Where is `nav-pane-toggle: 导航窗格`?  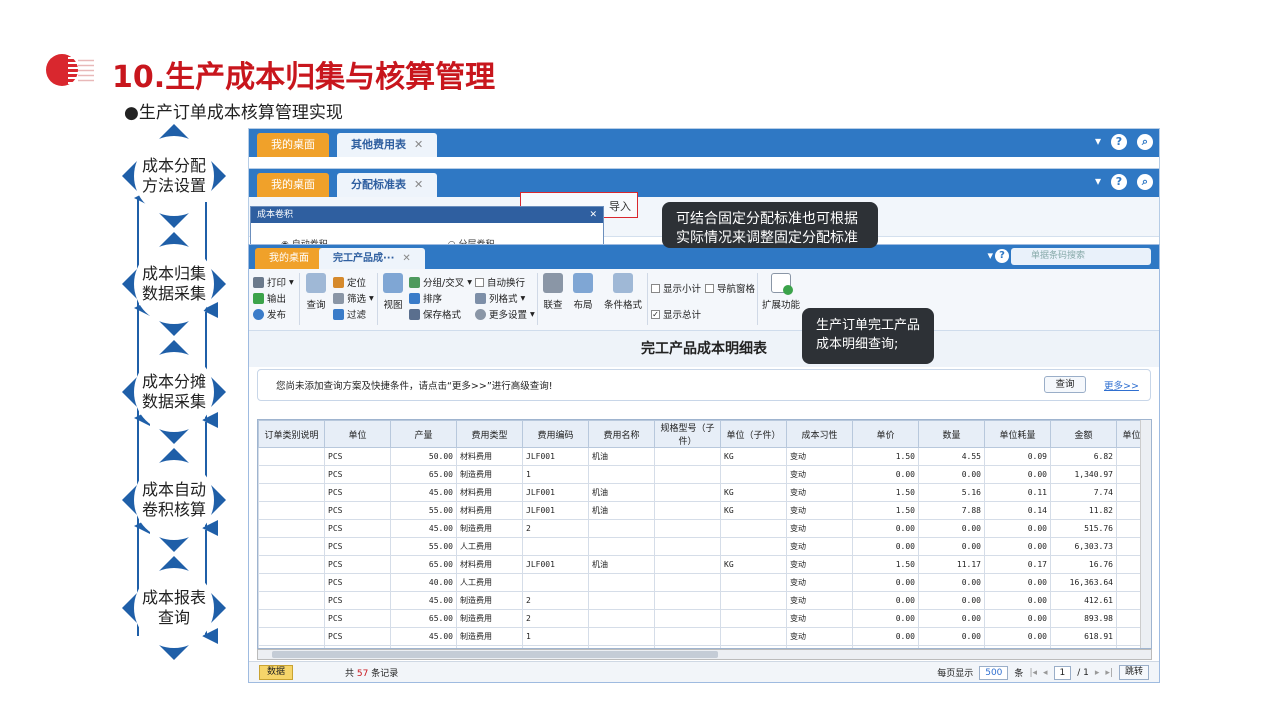 nav-pane-toggle: 导航窗格 is located at coordinates (730, 288).